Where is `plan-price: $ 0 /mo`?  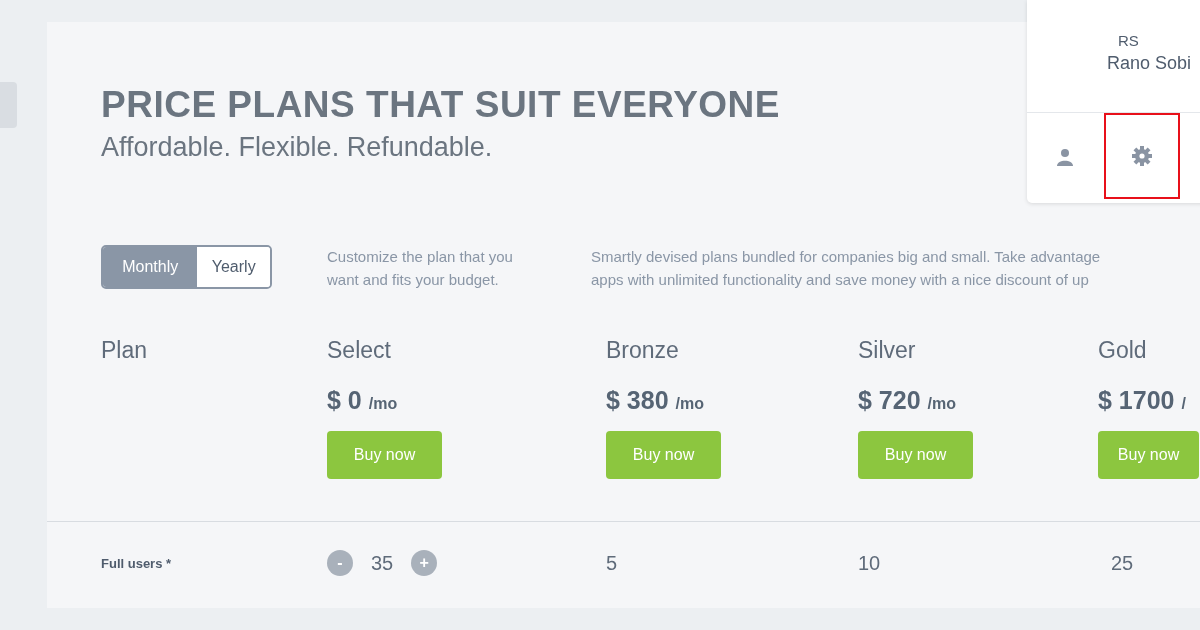 plan-price: $ 0 /mo is located at coordinates (363, 400).